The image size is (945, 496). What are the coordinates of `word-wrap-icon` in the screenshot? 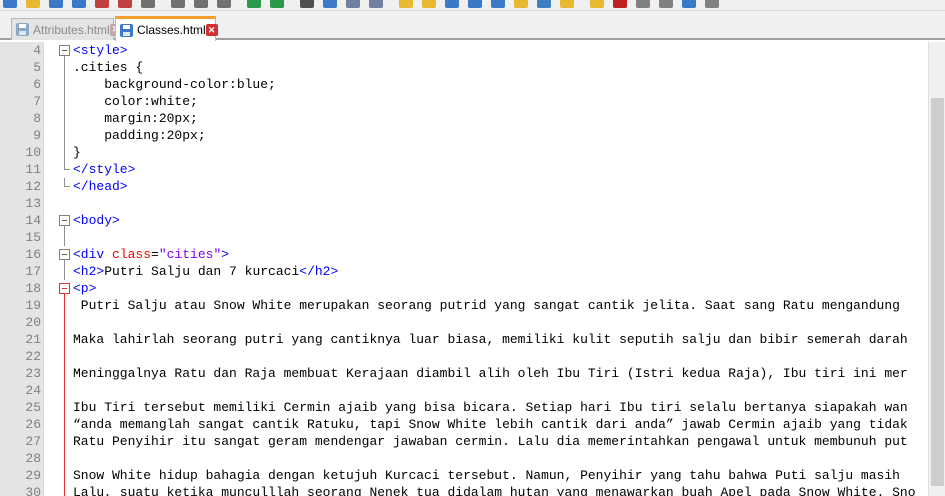 It's located at (452, 4).